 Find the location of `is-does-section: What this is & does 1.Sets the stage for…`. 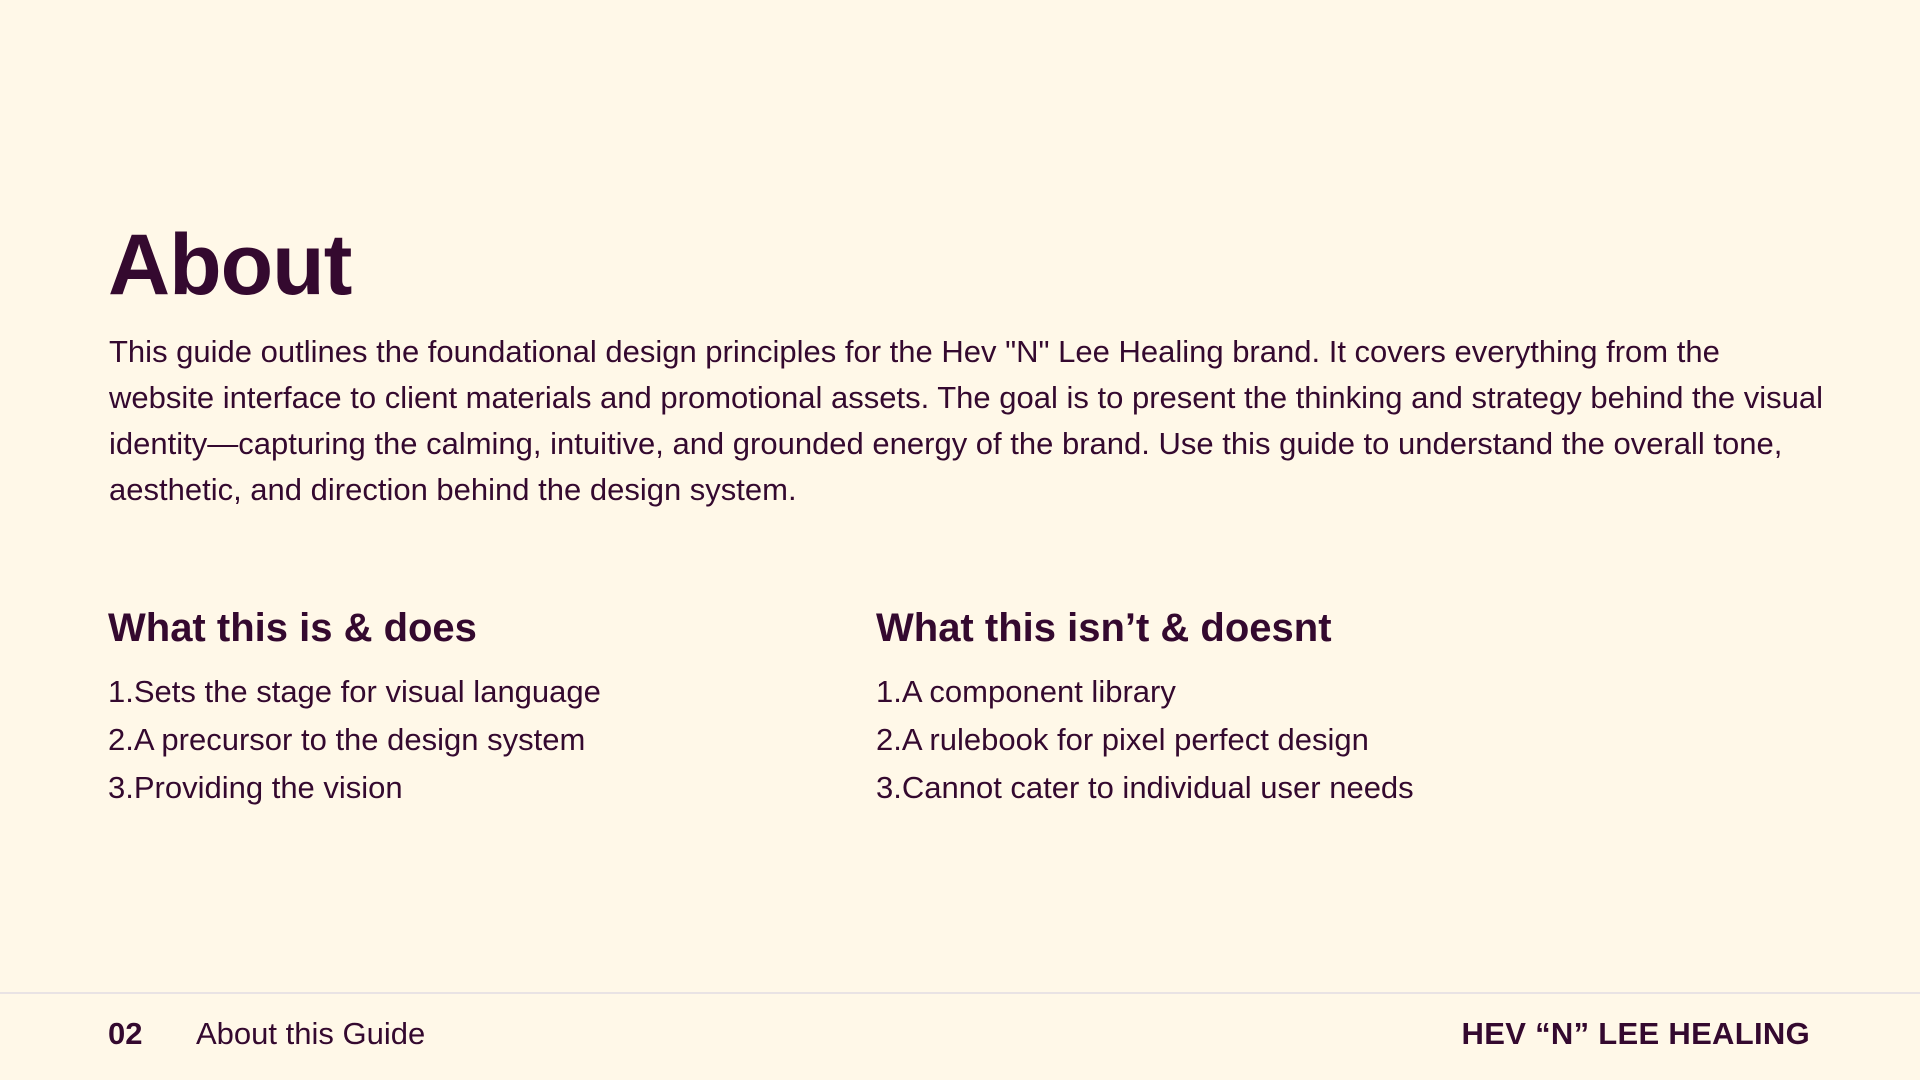

is-does-section: What this is & does 1.Sets the stage for… is located at coordinates (468, 706).